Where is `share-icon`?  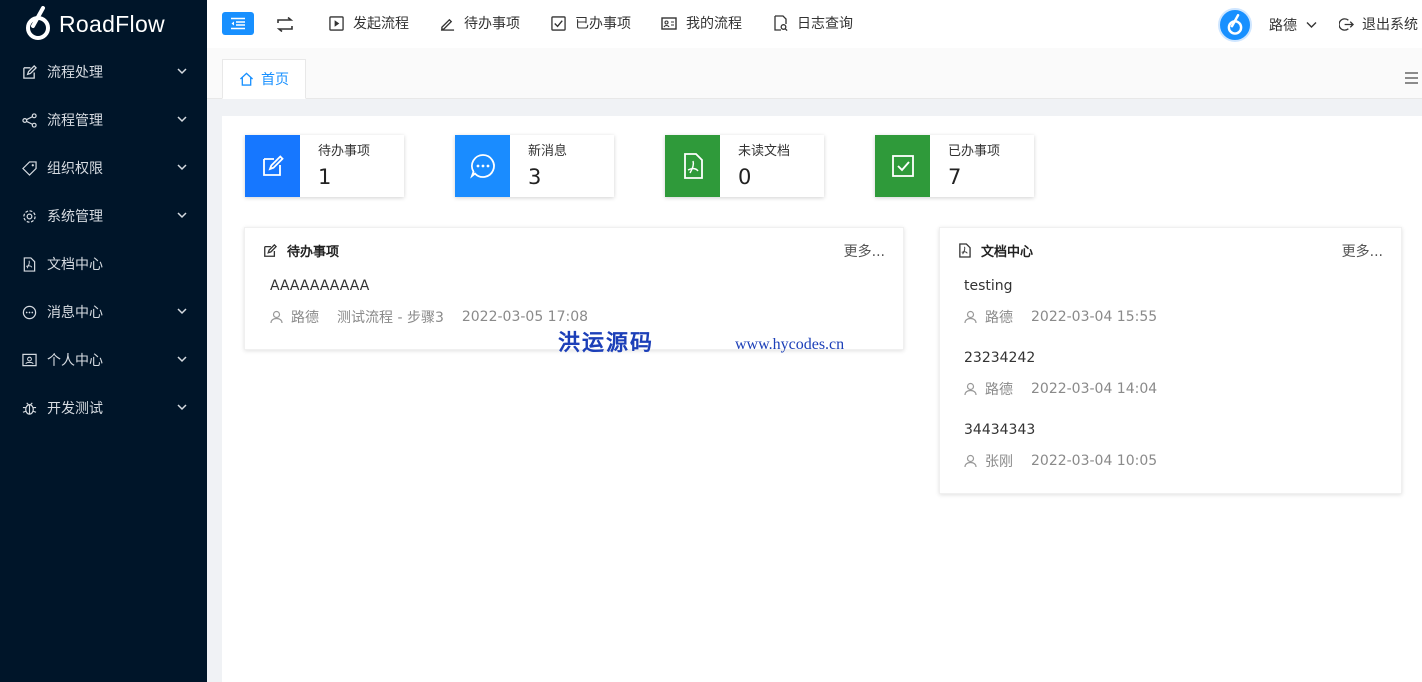
share-icon is located at coordinates (29, 120).